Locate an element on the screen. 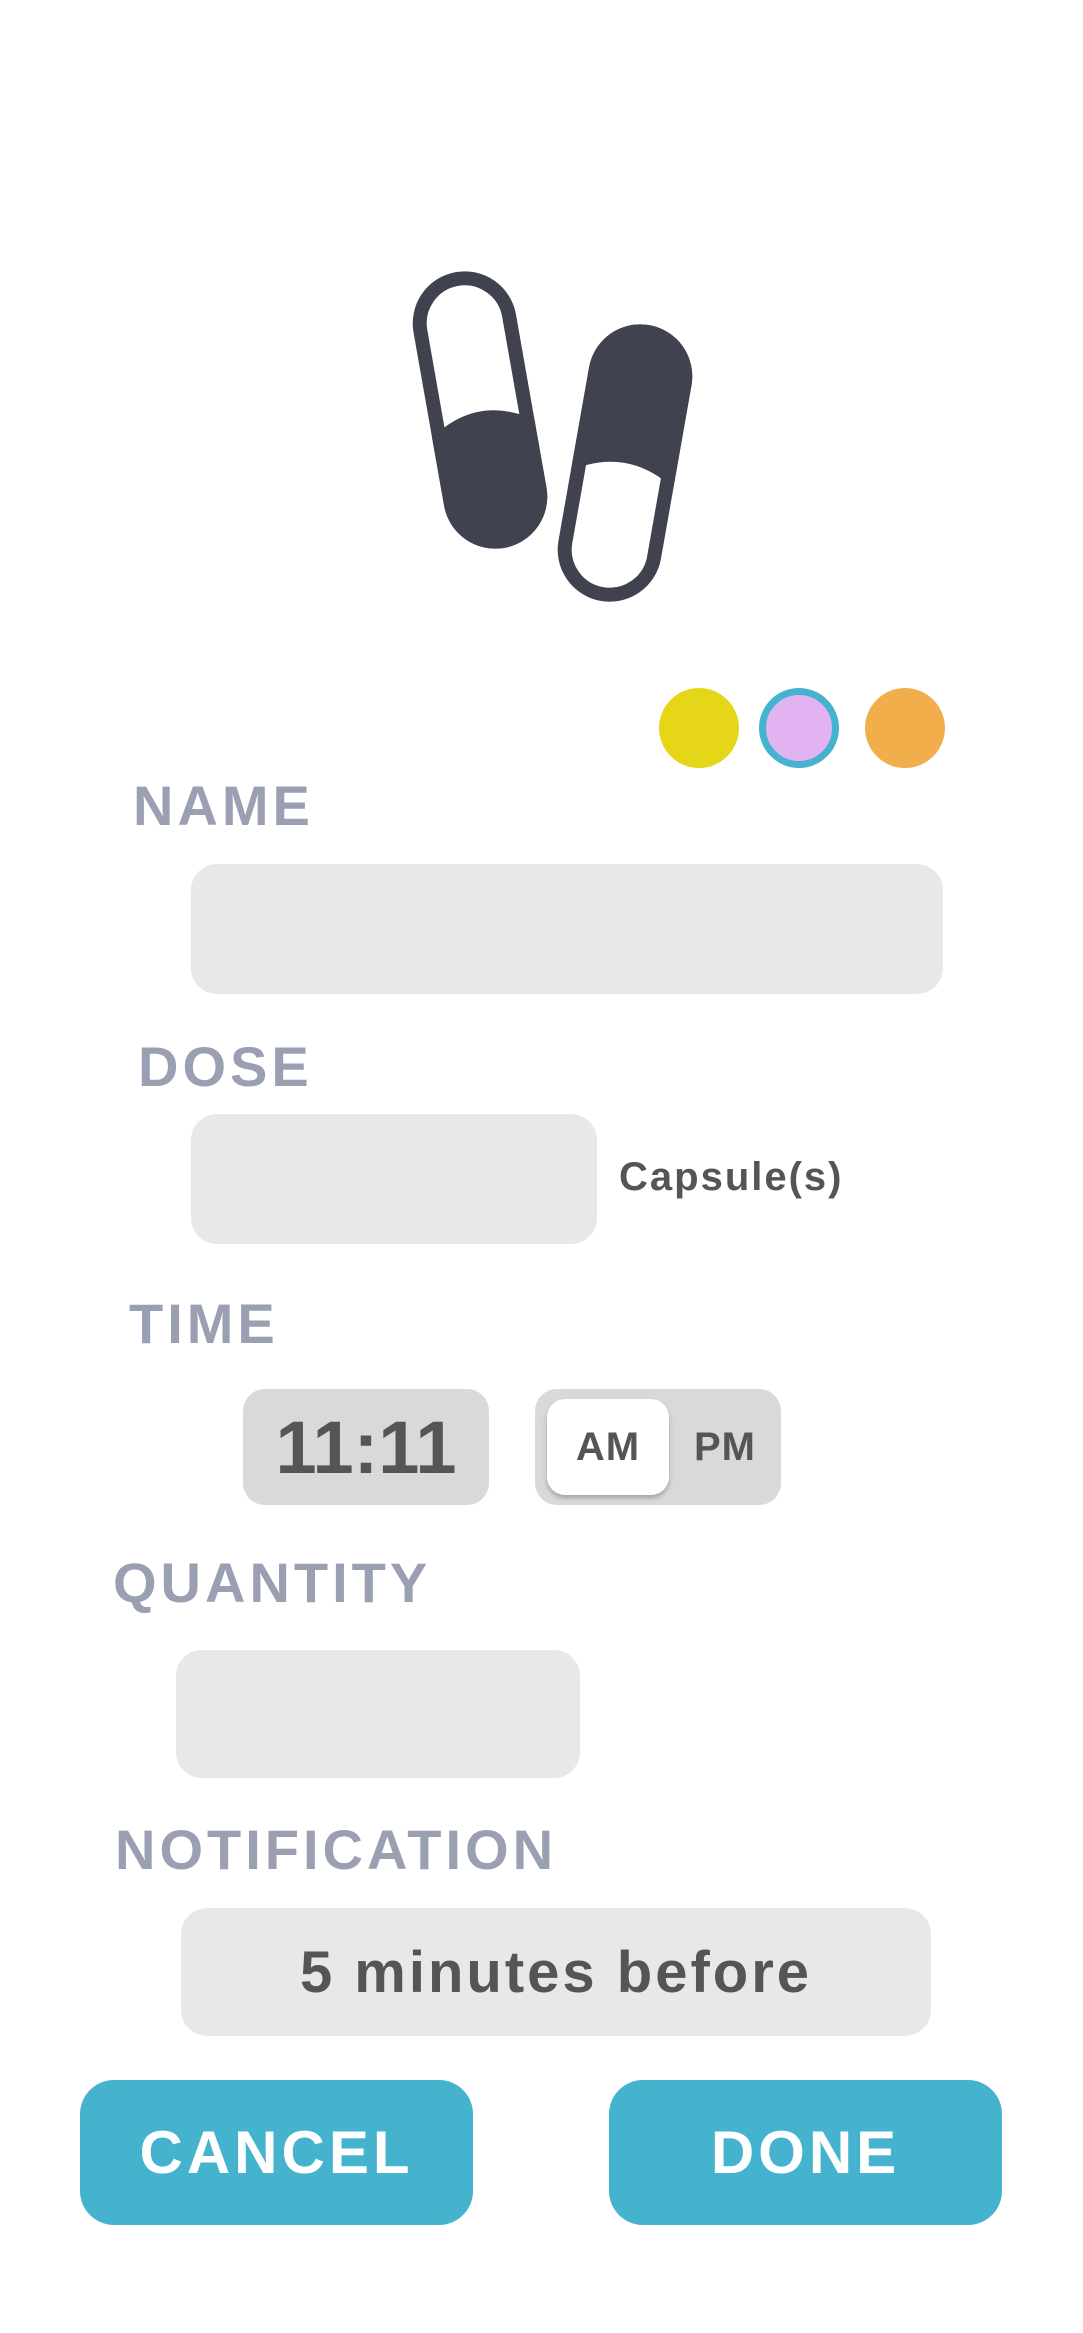 This screenshot has height=2333, width=1083. done-button: DONE is located at coordinates (805, 2152).